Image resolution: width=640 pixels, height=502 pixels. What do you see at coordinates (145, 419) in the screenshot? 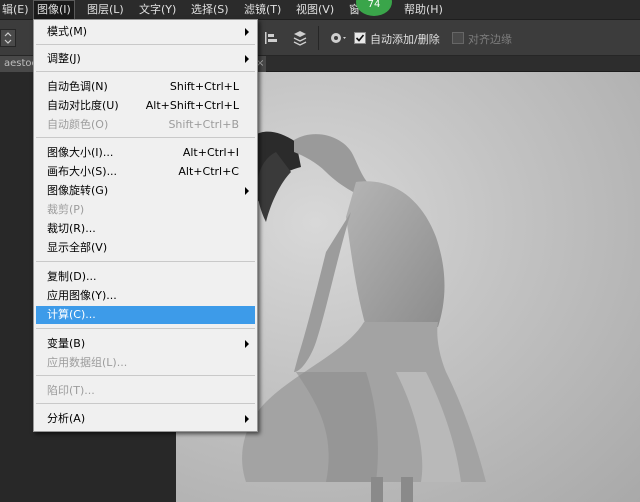
I see `menu-item-analysis: 分析(A)` at bounding box center [145, 419].